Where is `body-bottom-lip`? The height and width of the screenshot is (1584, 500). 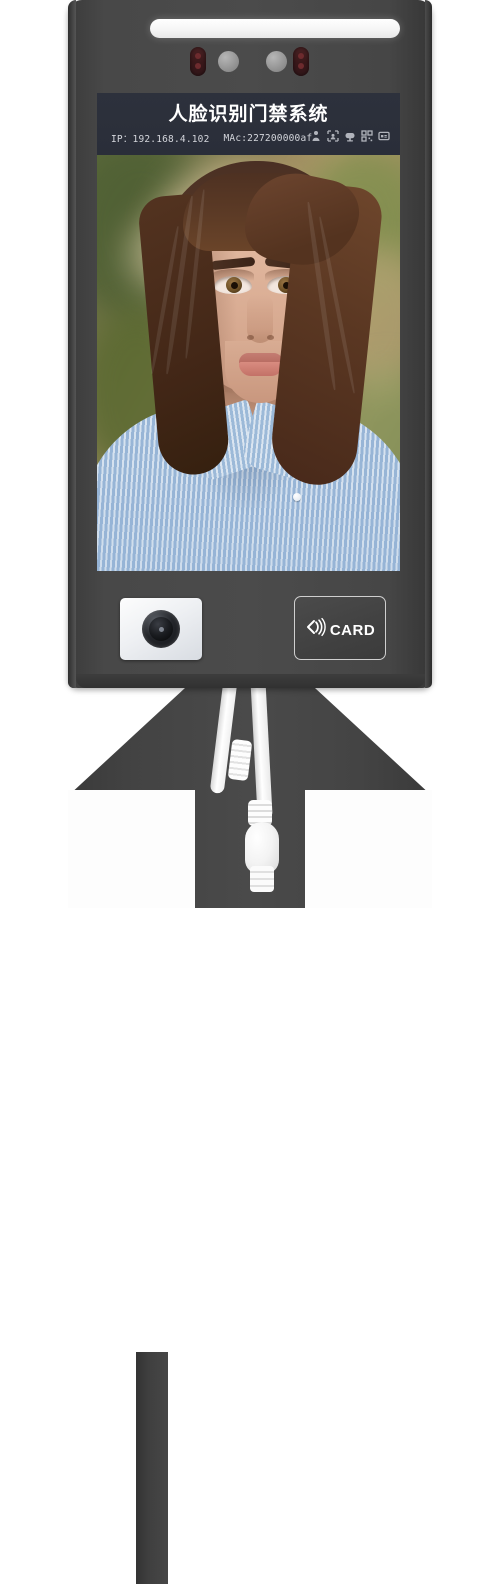 body-bottom-lip is located at coordinates (250, 681).